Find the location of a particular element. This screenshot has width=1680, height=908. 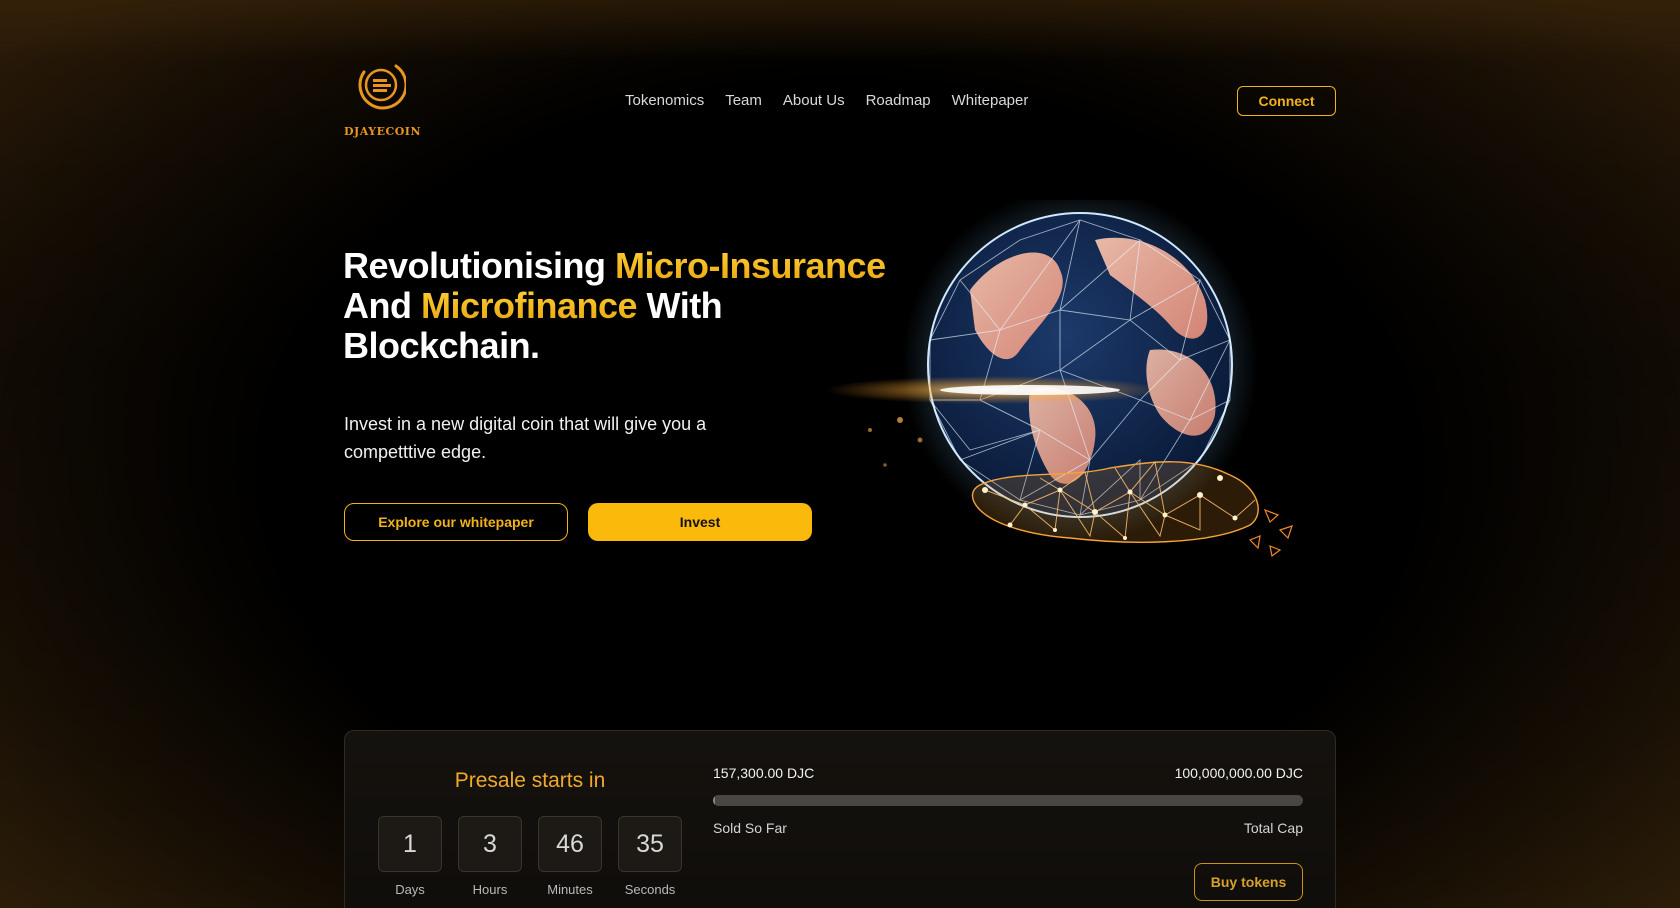

sale-progress-bar is located at coordinates (1008, 800).